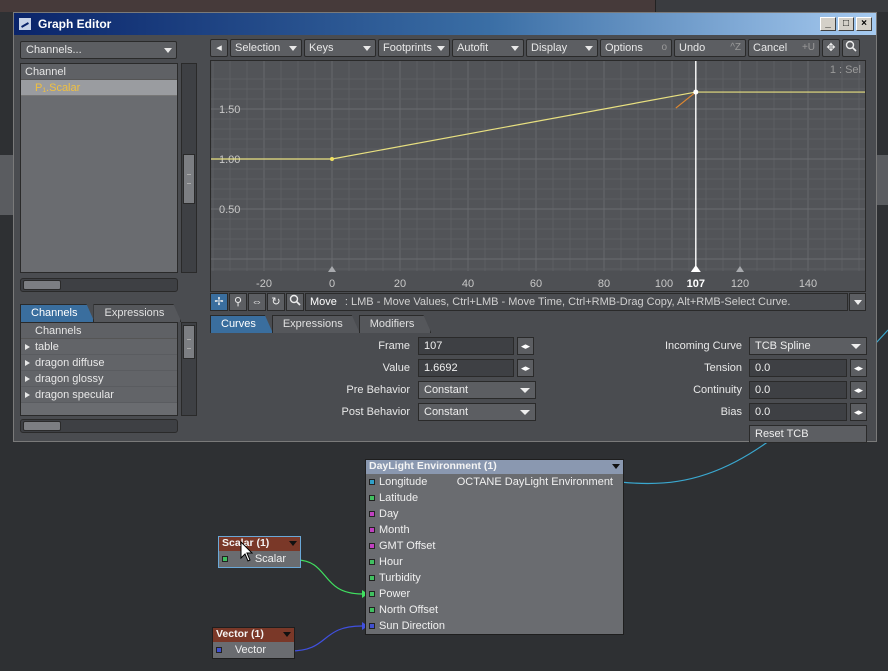 This screenshot has height=671, width=888. I want to click on incoming-curve-select: TCB Spline, so click(808, 346).